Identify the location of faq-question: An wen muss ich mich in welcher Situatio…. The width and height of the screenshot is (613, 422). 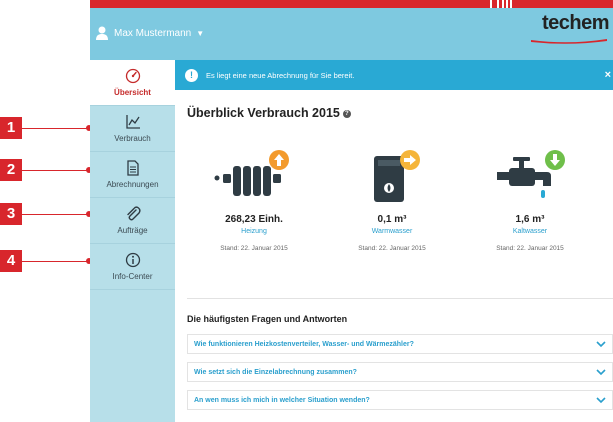
(282, 400).